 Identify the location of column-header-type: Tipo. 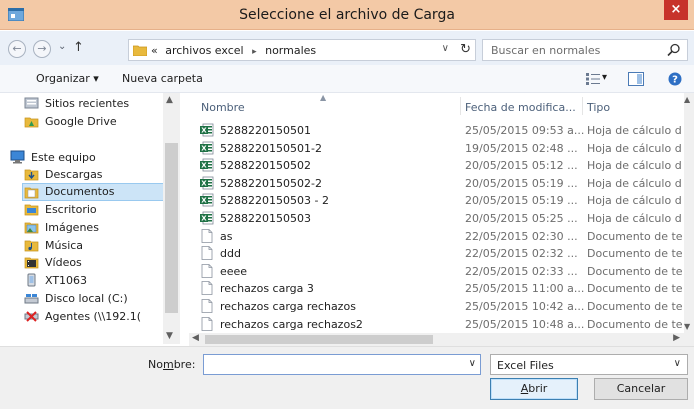
(598, 107).